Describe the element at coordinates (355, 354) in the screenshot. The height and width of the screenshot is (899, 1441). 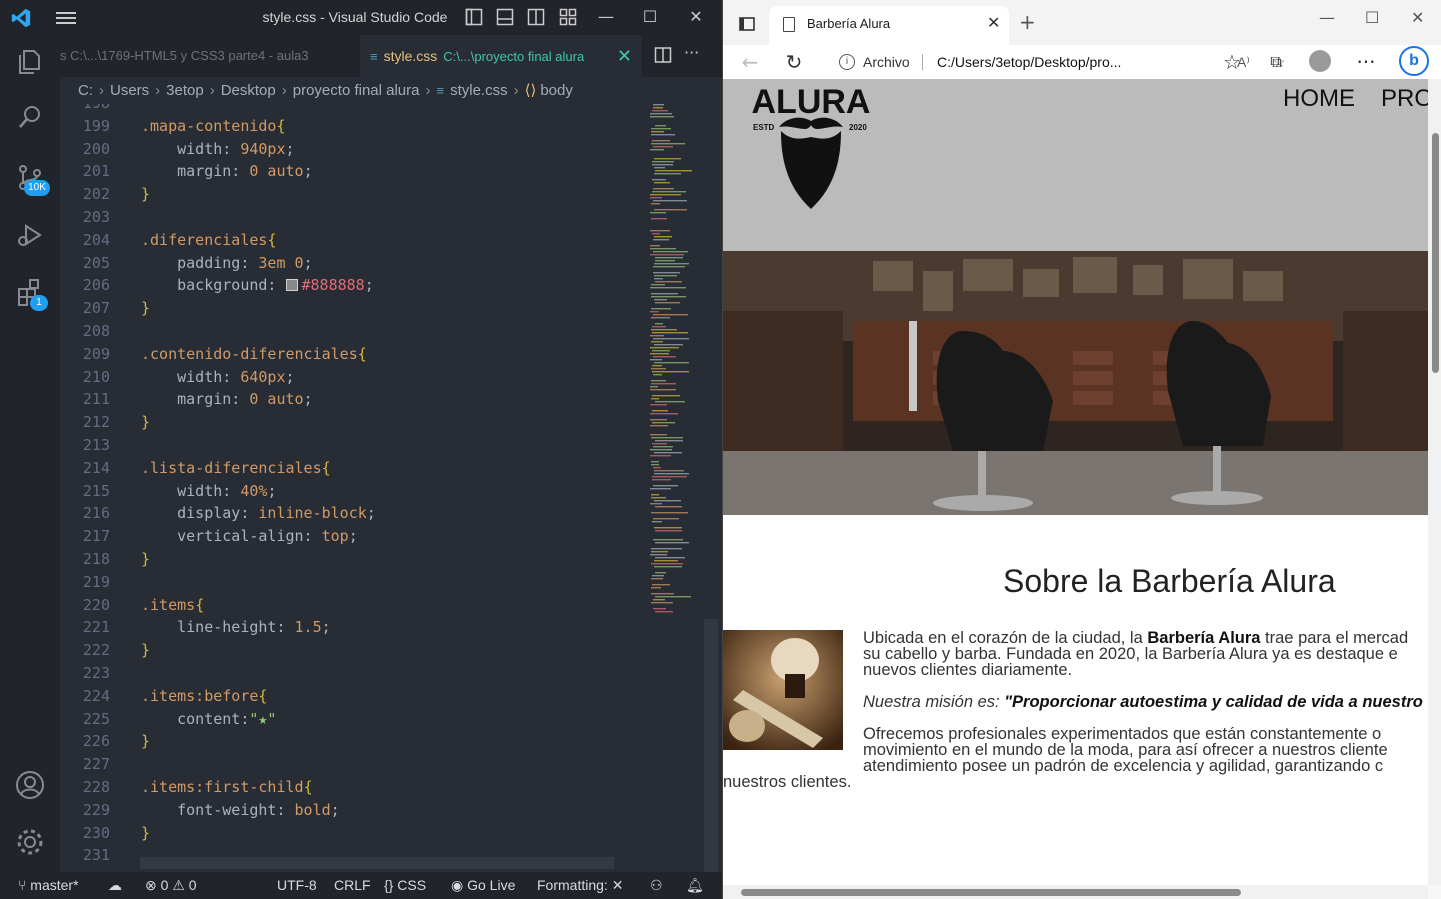
I see `code-line: 209 .contenido-diferenciales{` at that location.